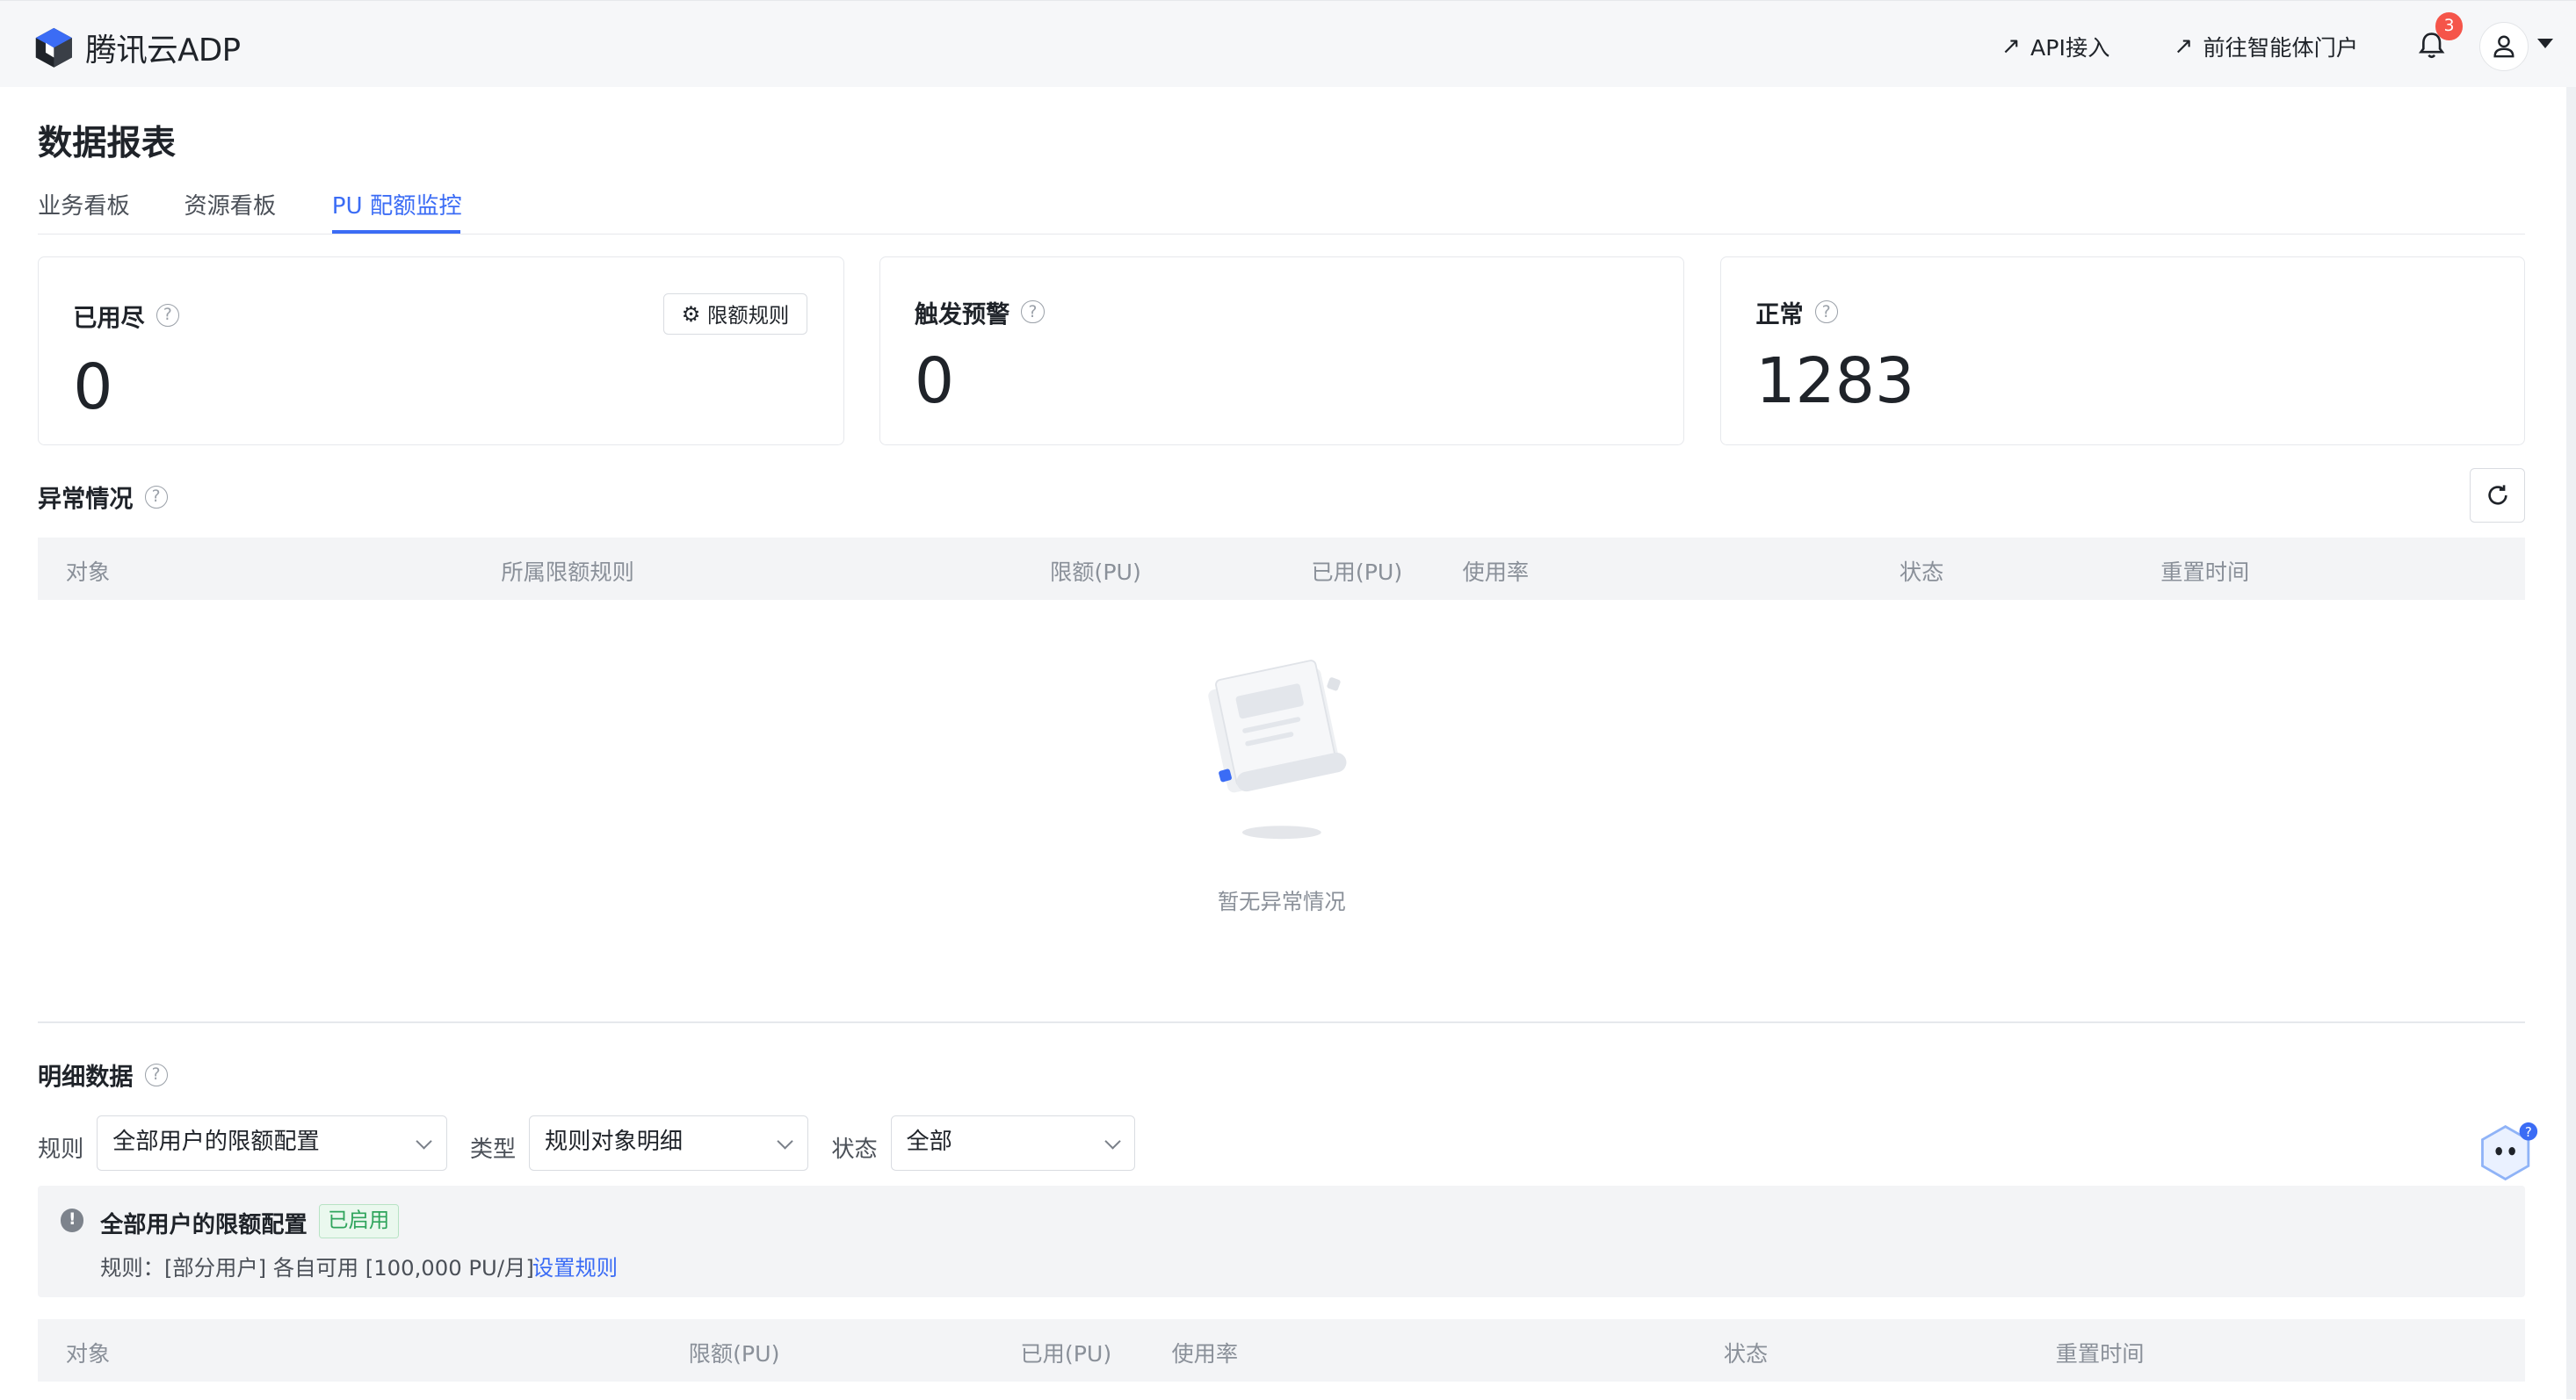 This screenshot has height=1400, width=2576. I want to click on card-warning-title: 触发预警 ?, so click(980, 312).